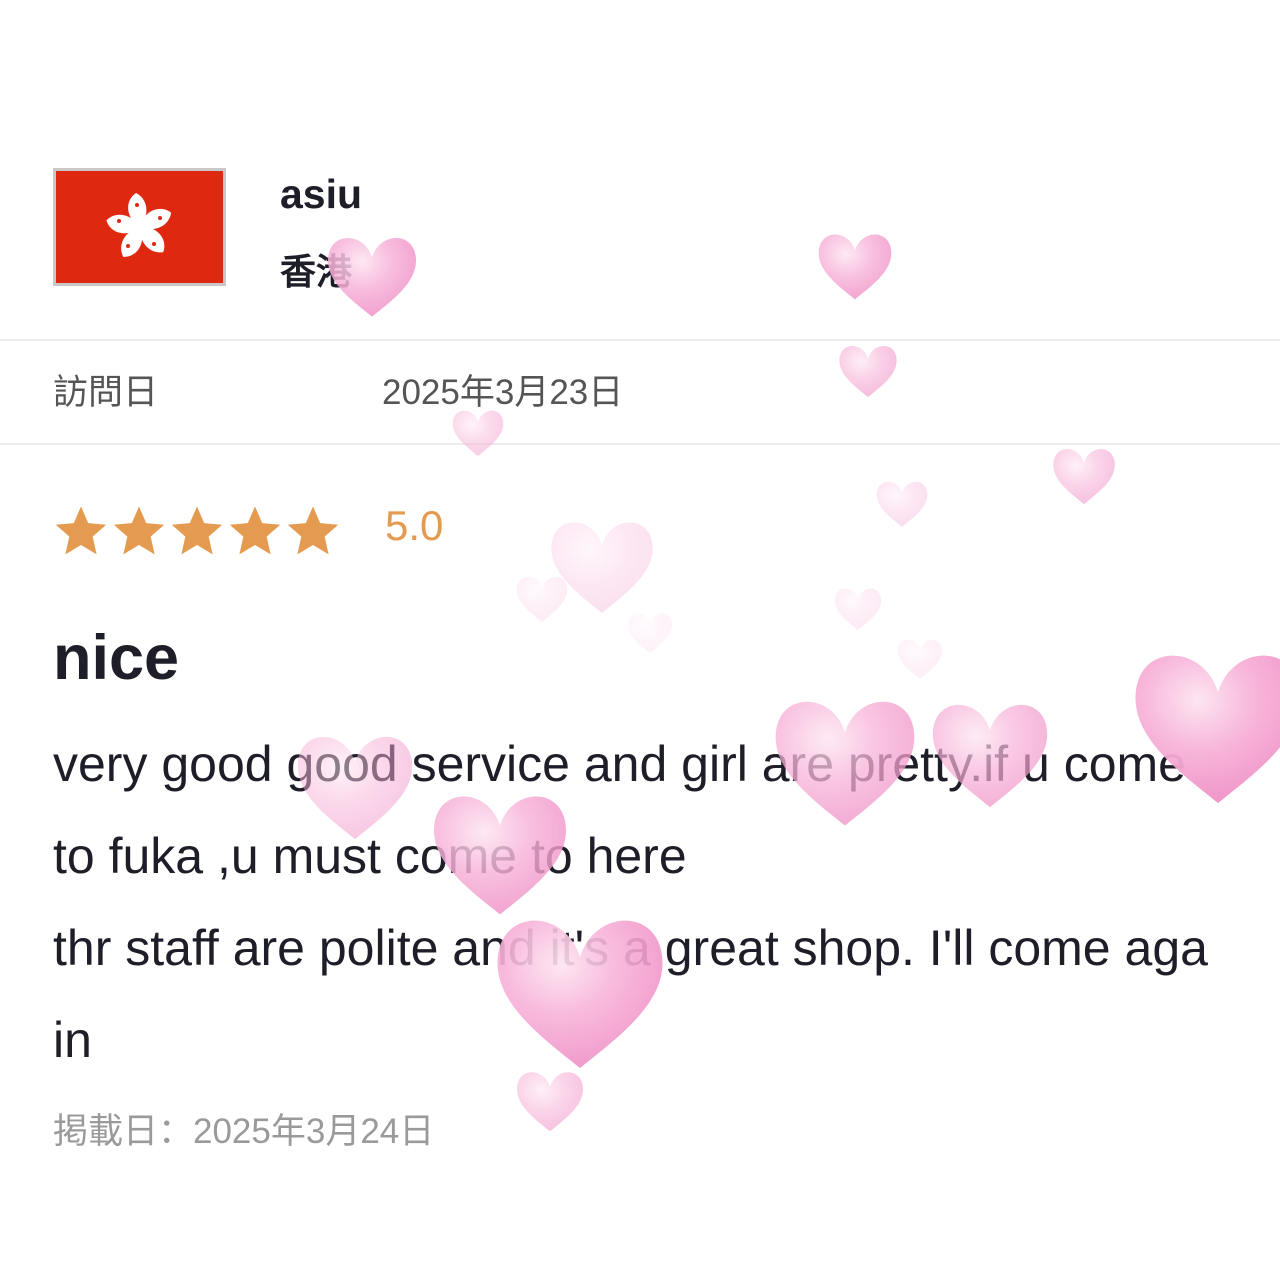 Image resolution: width=1280 pixels, height=1280 pixels. I want to click on visit-date-label: 訪問日, so click(106, 392).